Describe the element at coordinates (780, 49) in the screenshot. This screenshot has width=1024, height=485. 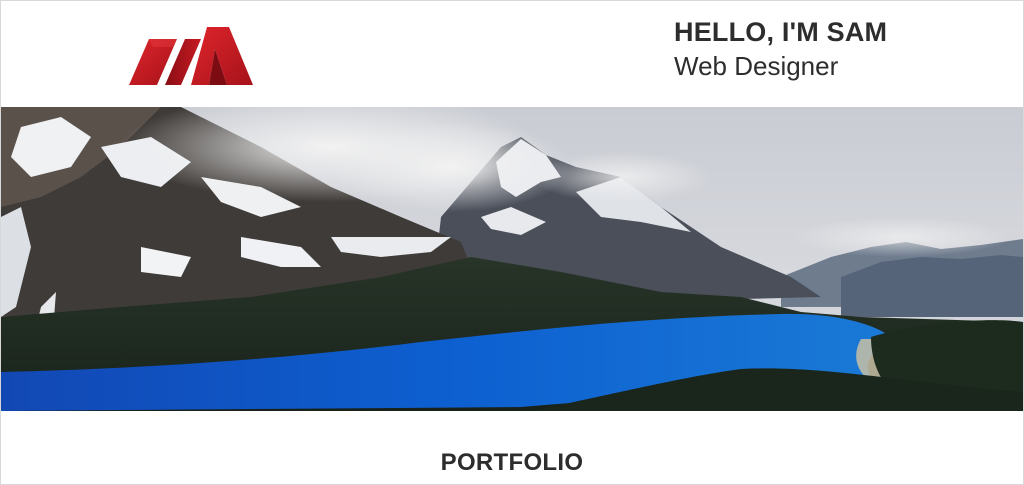
I see `intro-block: HELLO, I'M SAM Web Designer` at that location.